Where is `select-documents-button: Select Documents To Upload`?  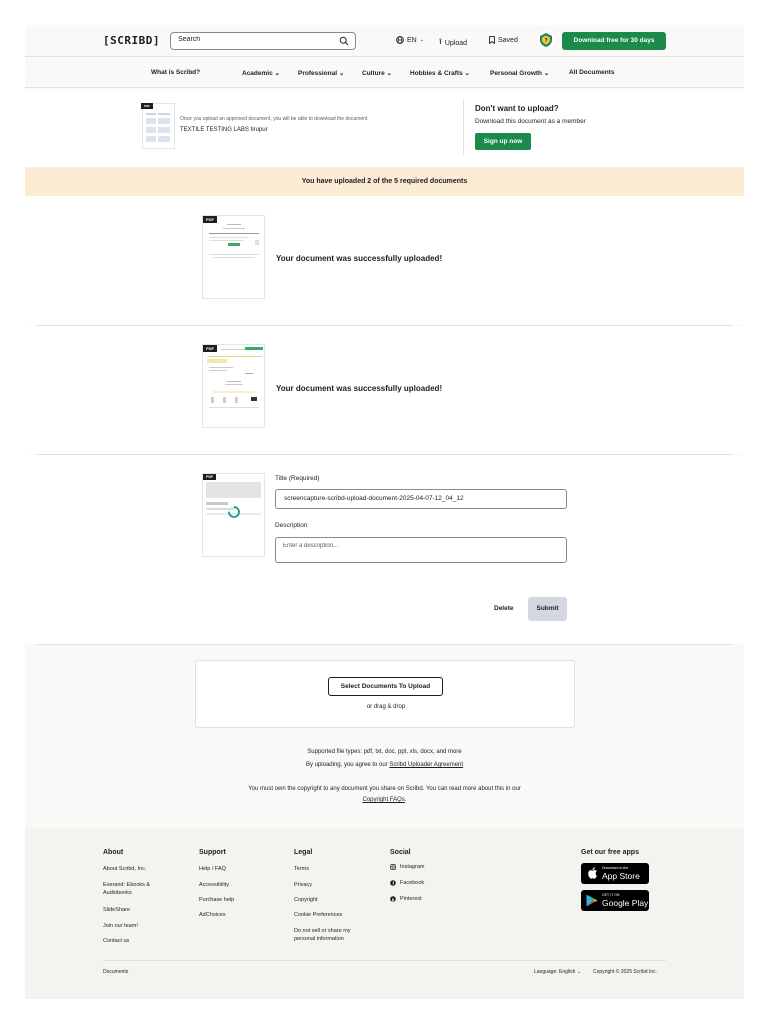 select-documents-button: Select Documents To Upload is located at coordinates (385, 686).